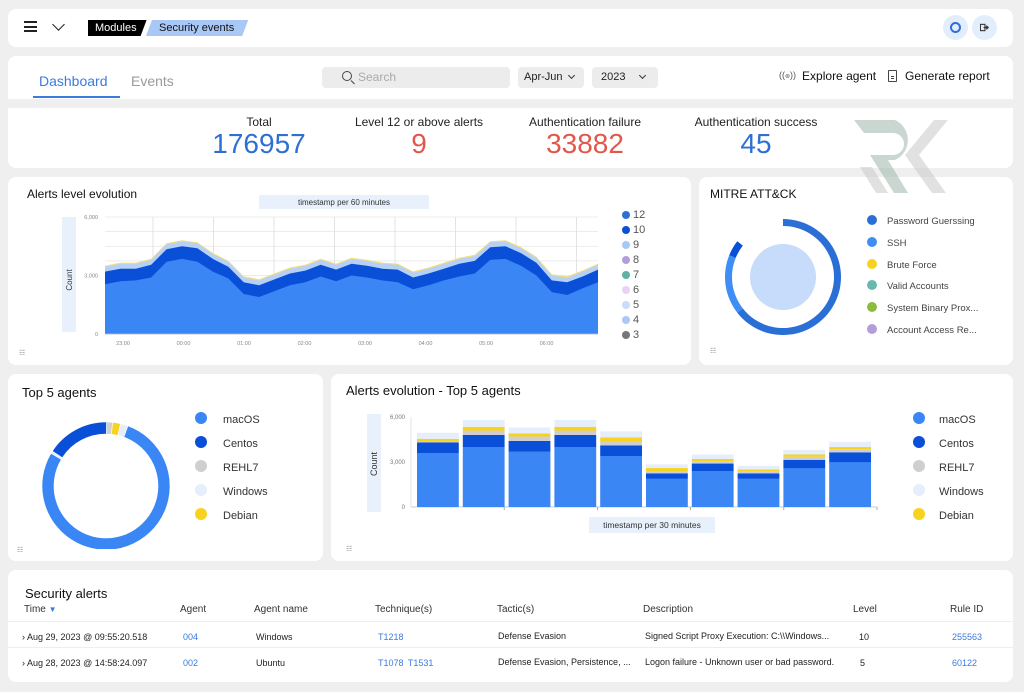  I want to click on legend-item: 8, so click(630, 260).